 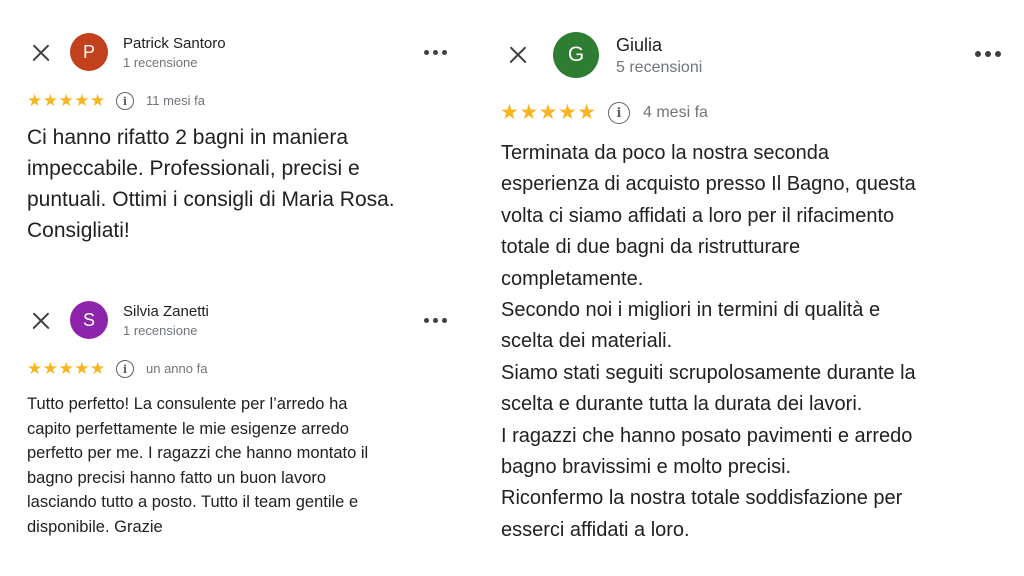 I want to click on avatar: G, so click(x=576, y=55).